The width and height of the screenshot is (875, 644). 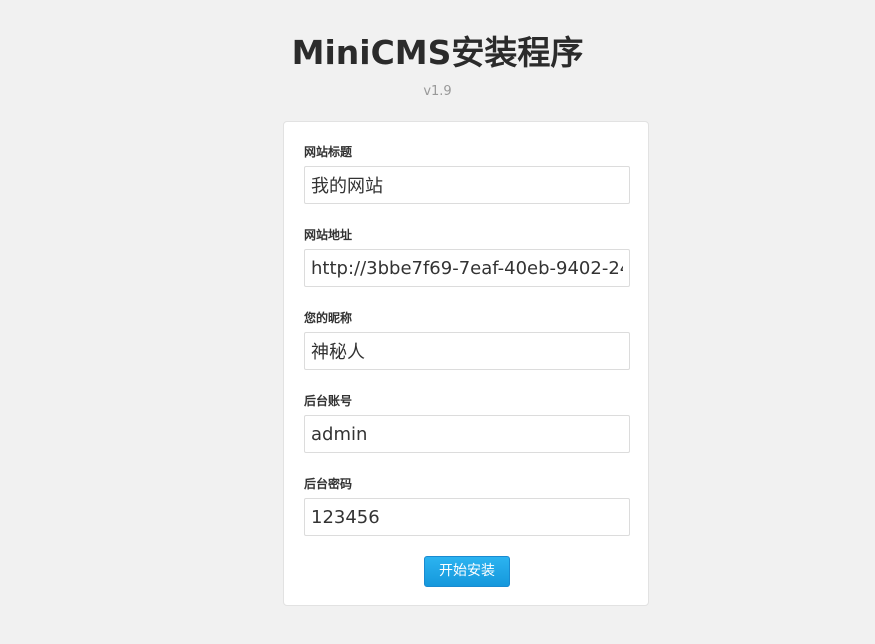 What do you see at coordinates (328, 484) in the screenshot?
I see `admin-password-label: 后台密码` at bounding box center [328, 484].